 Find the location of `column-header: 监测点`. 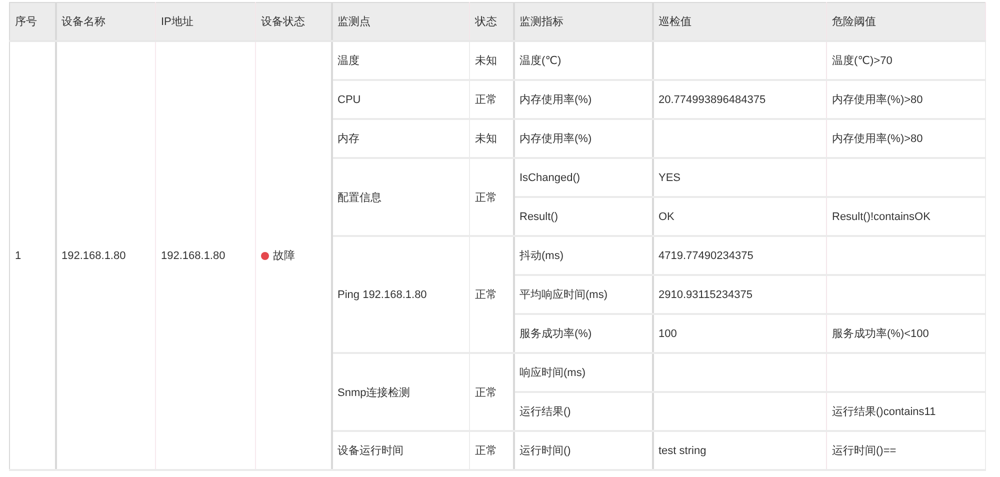

column-header: 监测点 is located at coordinates (401, 21).